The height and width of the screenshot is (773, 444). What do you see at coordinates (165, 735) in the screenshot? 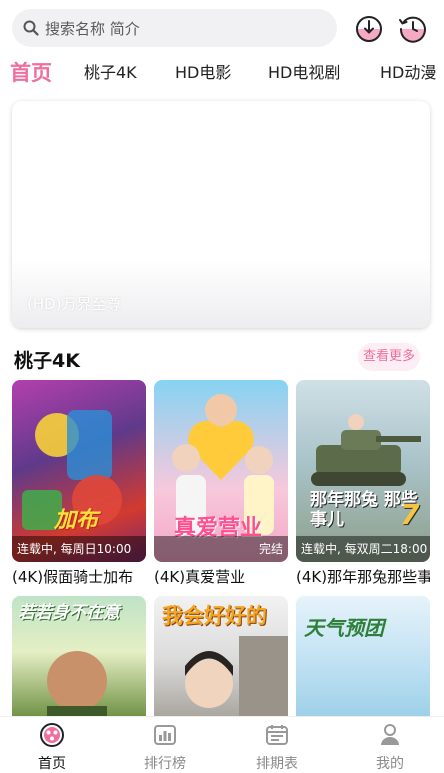
I see `ranking-icon` at bounding box center [165, 735].